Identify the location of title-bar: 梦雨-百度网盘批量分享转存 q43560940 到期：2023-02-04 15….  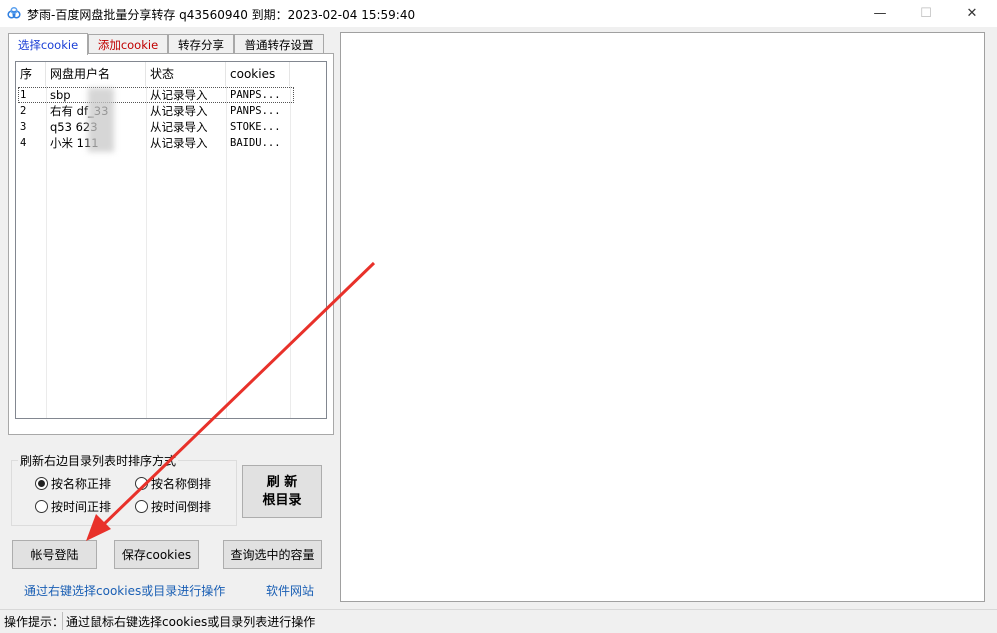
(498, 13).